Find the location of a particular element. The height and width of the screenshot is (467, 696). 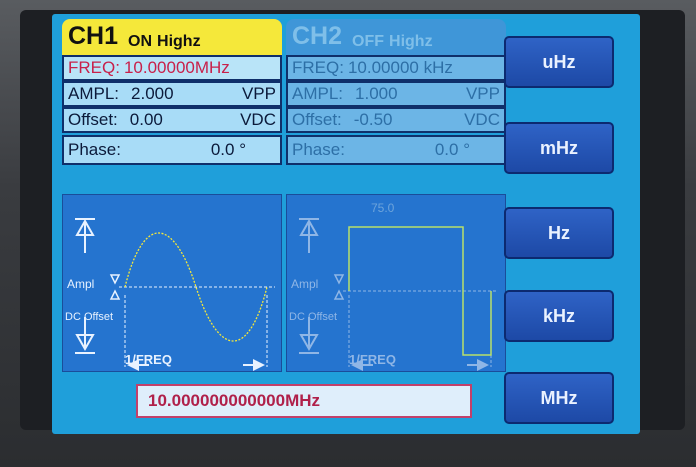

ch2-phase-row: Phase: 0.0 ° is located at coordinates (396, 150).